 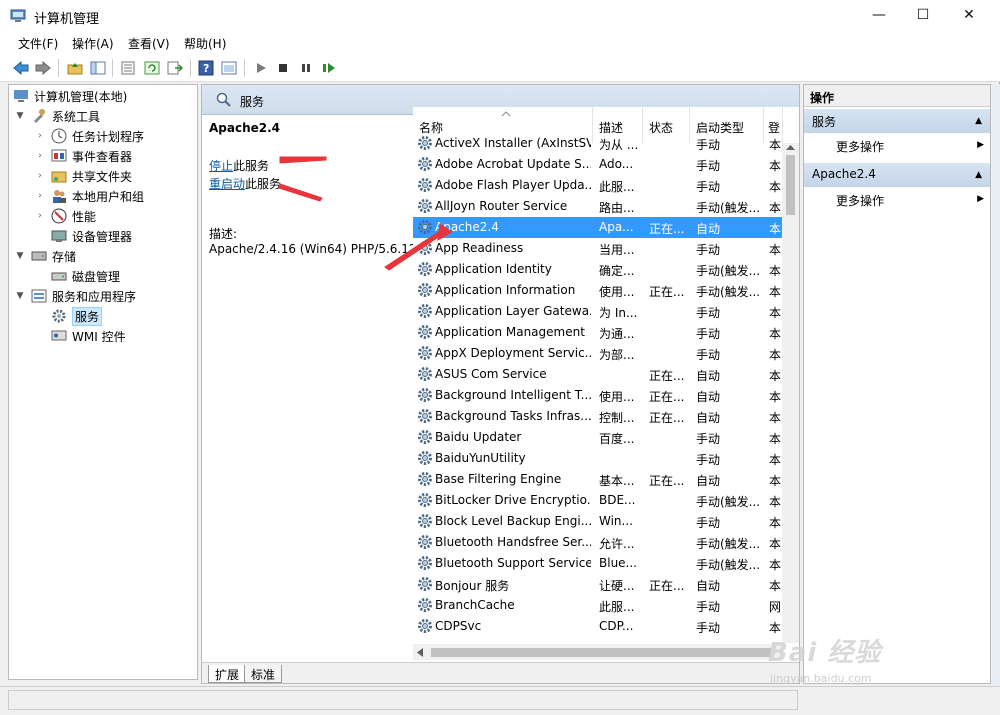 I want to click on tree-event-viewer: › 事件查看器, so click(x=83, y=156).